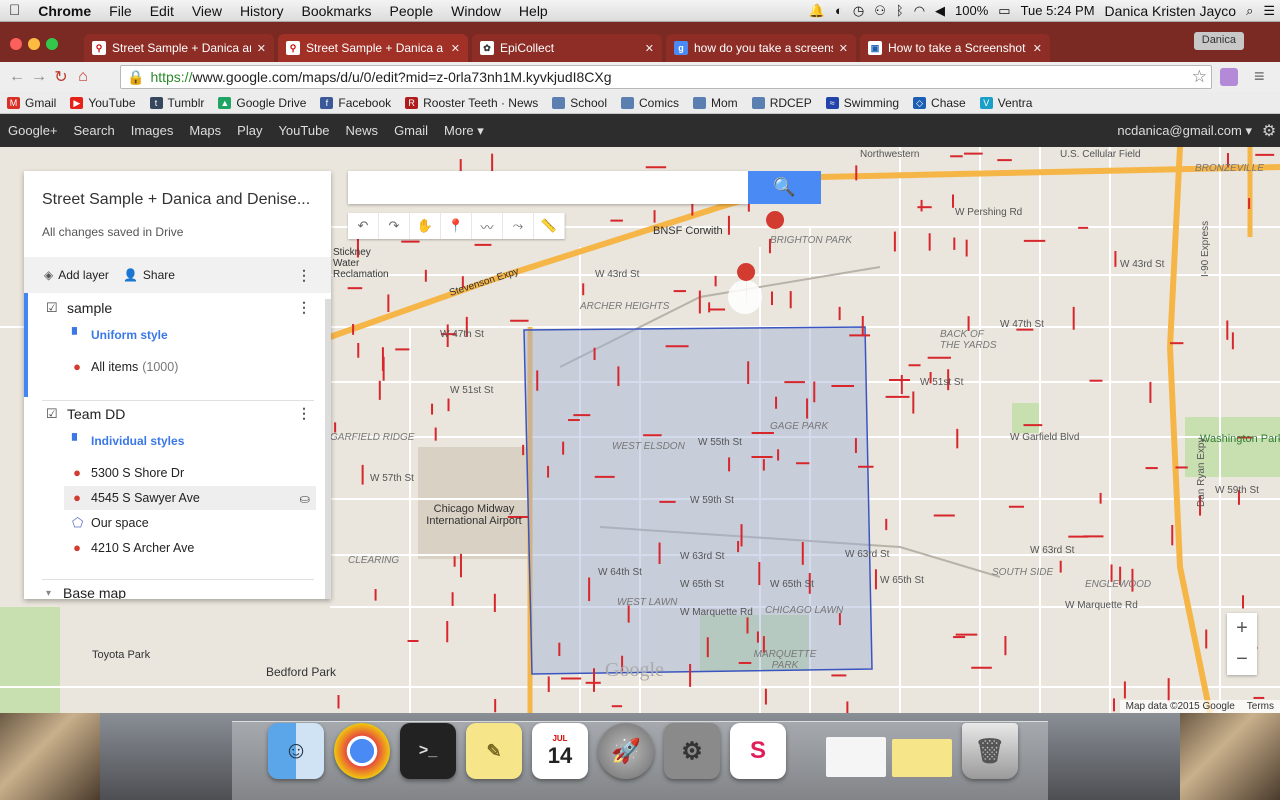 The image size is (1280, 800). Describe the element at coordinates (880, 11) in the screenshot. I see `binoculars-icon: ⚇` at that location.